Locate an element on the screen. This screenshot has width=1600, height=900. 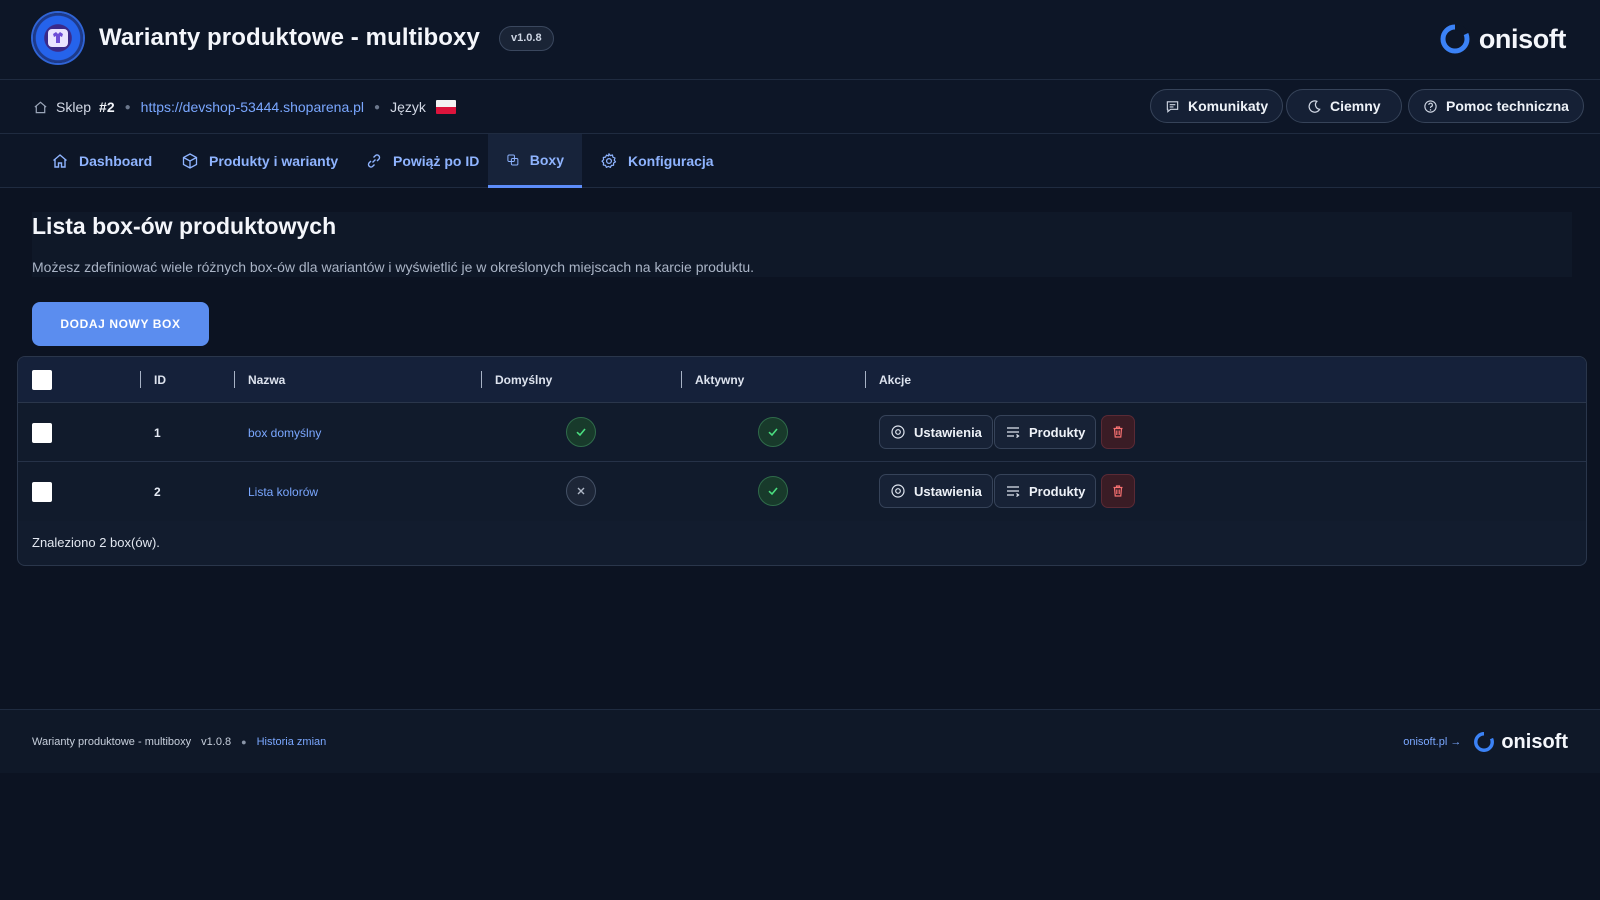
add-new-box-button: DODAJ NOWY BOX is located at coordinates (120, 324).